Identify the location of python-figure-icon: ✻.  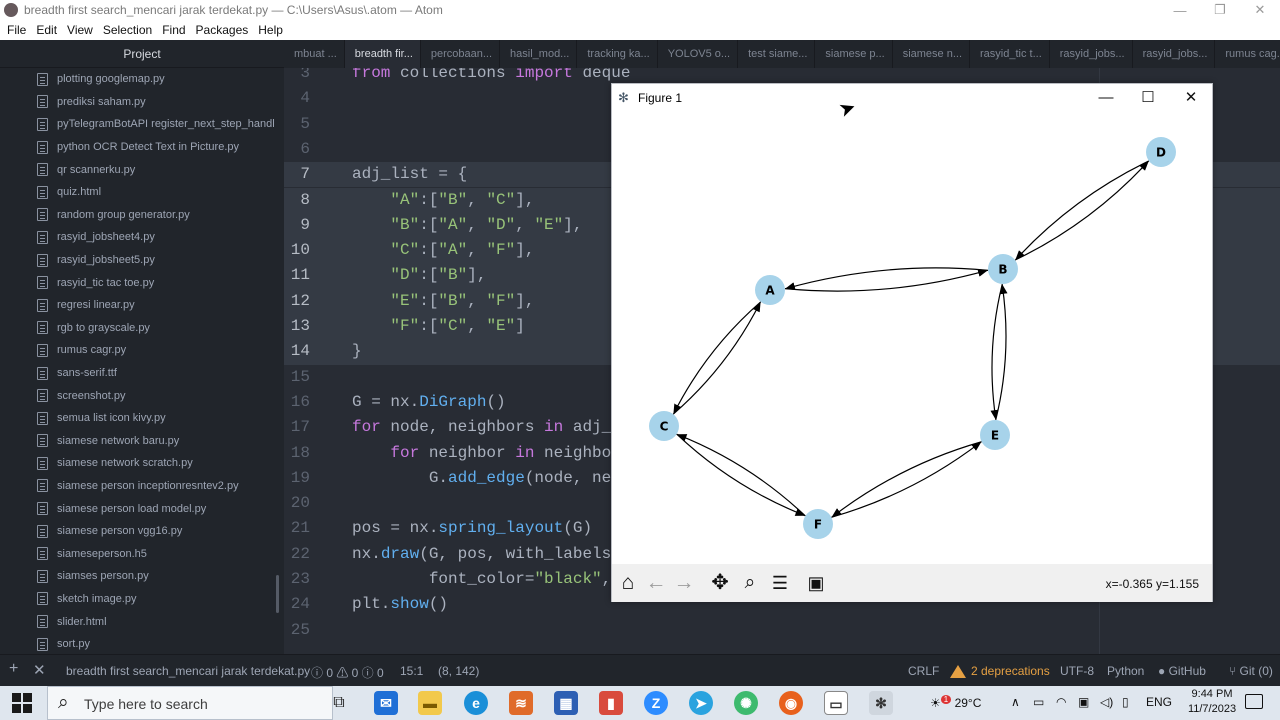
(881, 703).